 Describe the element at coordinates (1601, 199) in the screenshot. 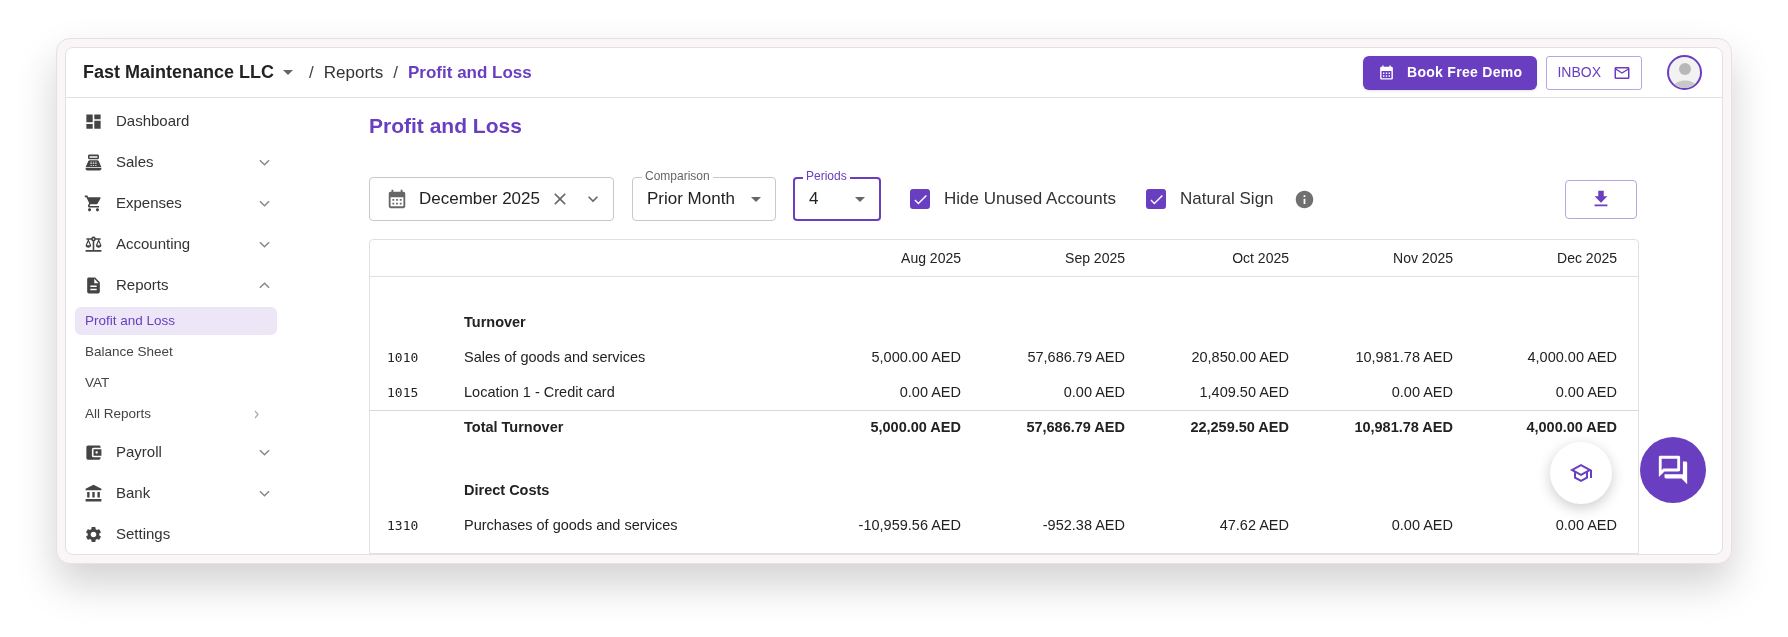

I see `download-button` at that location.